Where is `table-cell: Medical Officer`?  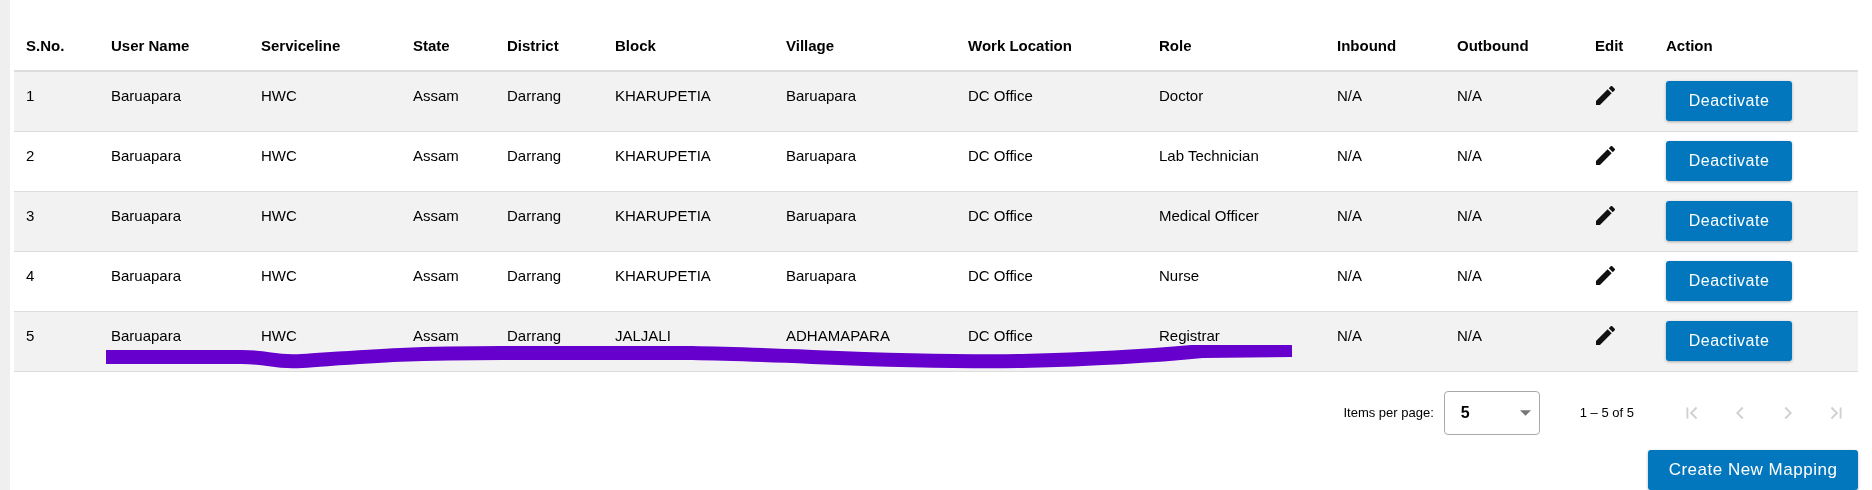 table-cell: Medical Officer is located at coordinates (1209, 215).